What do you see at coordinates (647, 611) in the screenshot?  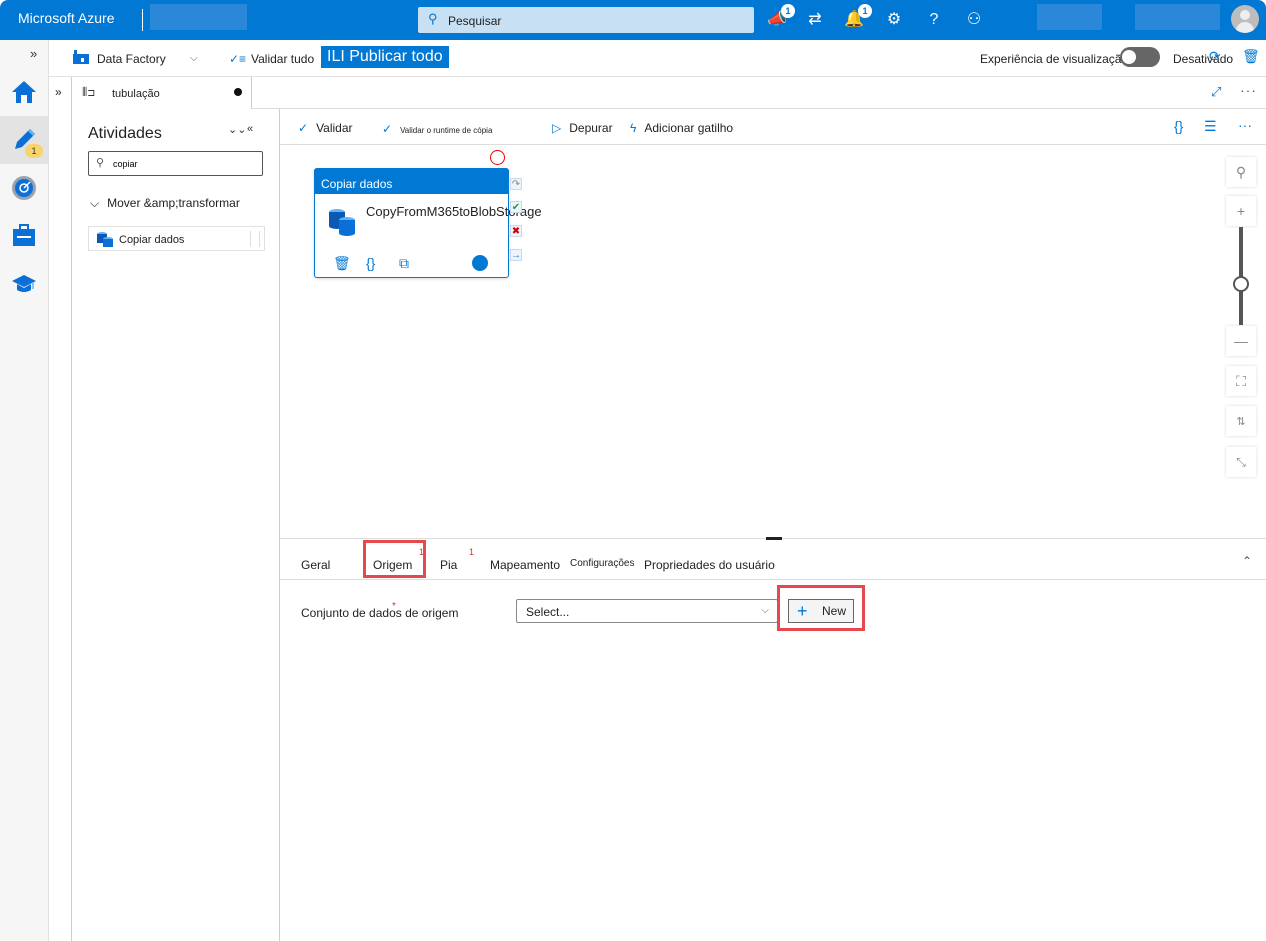 I see `source-dataset-select: Select... ⌵` at bounding box center [647, 611].